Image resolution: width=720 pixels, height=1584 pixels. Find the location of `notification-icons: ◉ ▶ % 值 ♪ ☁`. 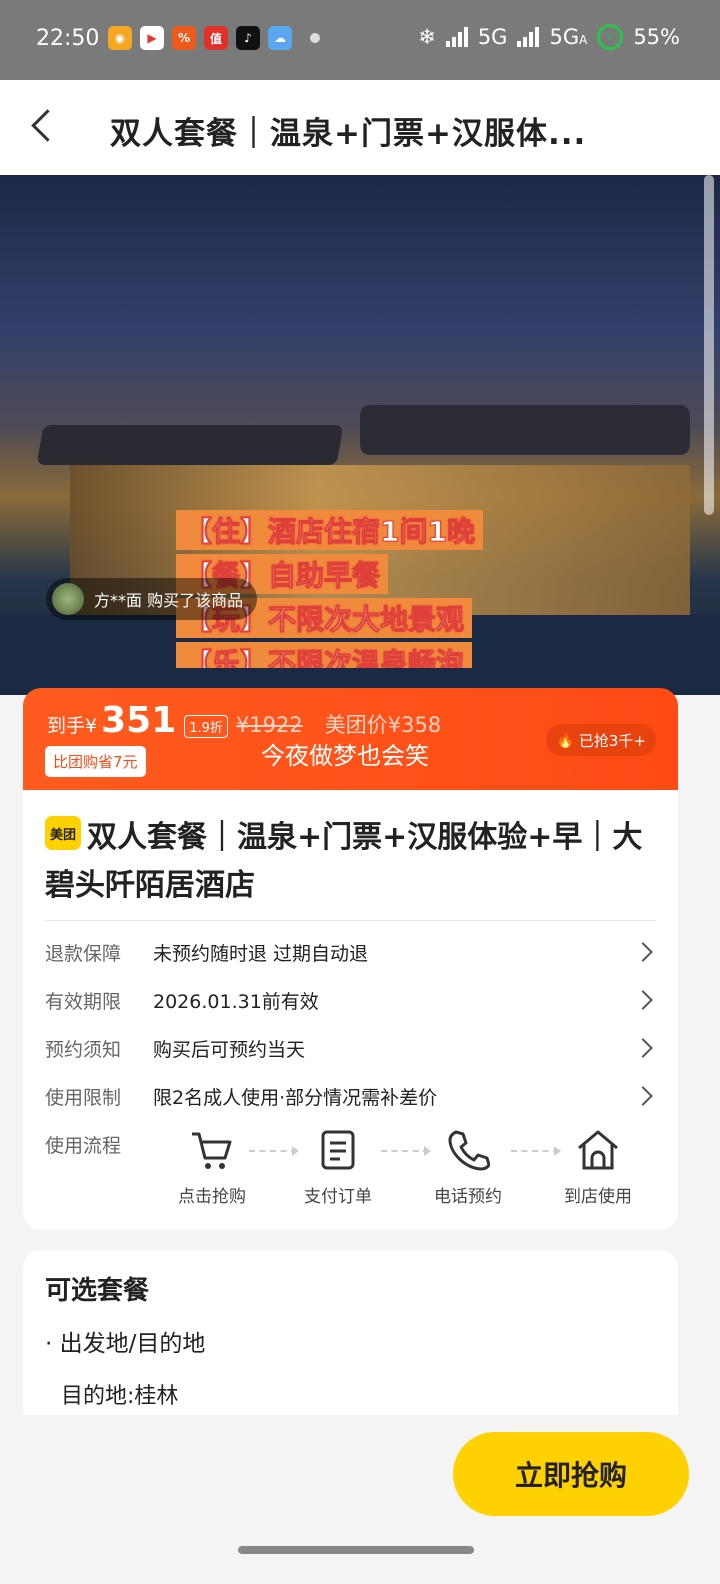

notification-icons: ◉ ▶ % 值 ♪ ☁ is located at coordinates (214, 38).